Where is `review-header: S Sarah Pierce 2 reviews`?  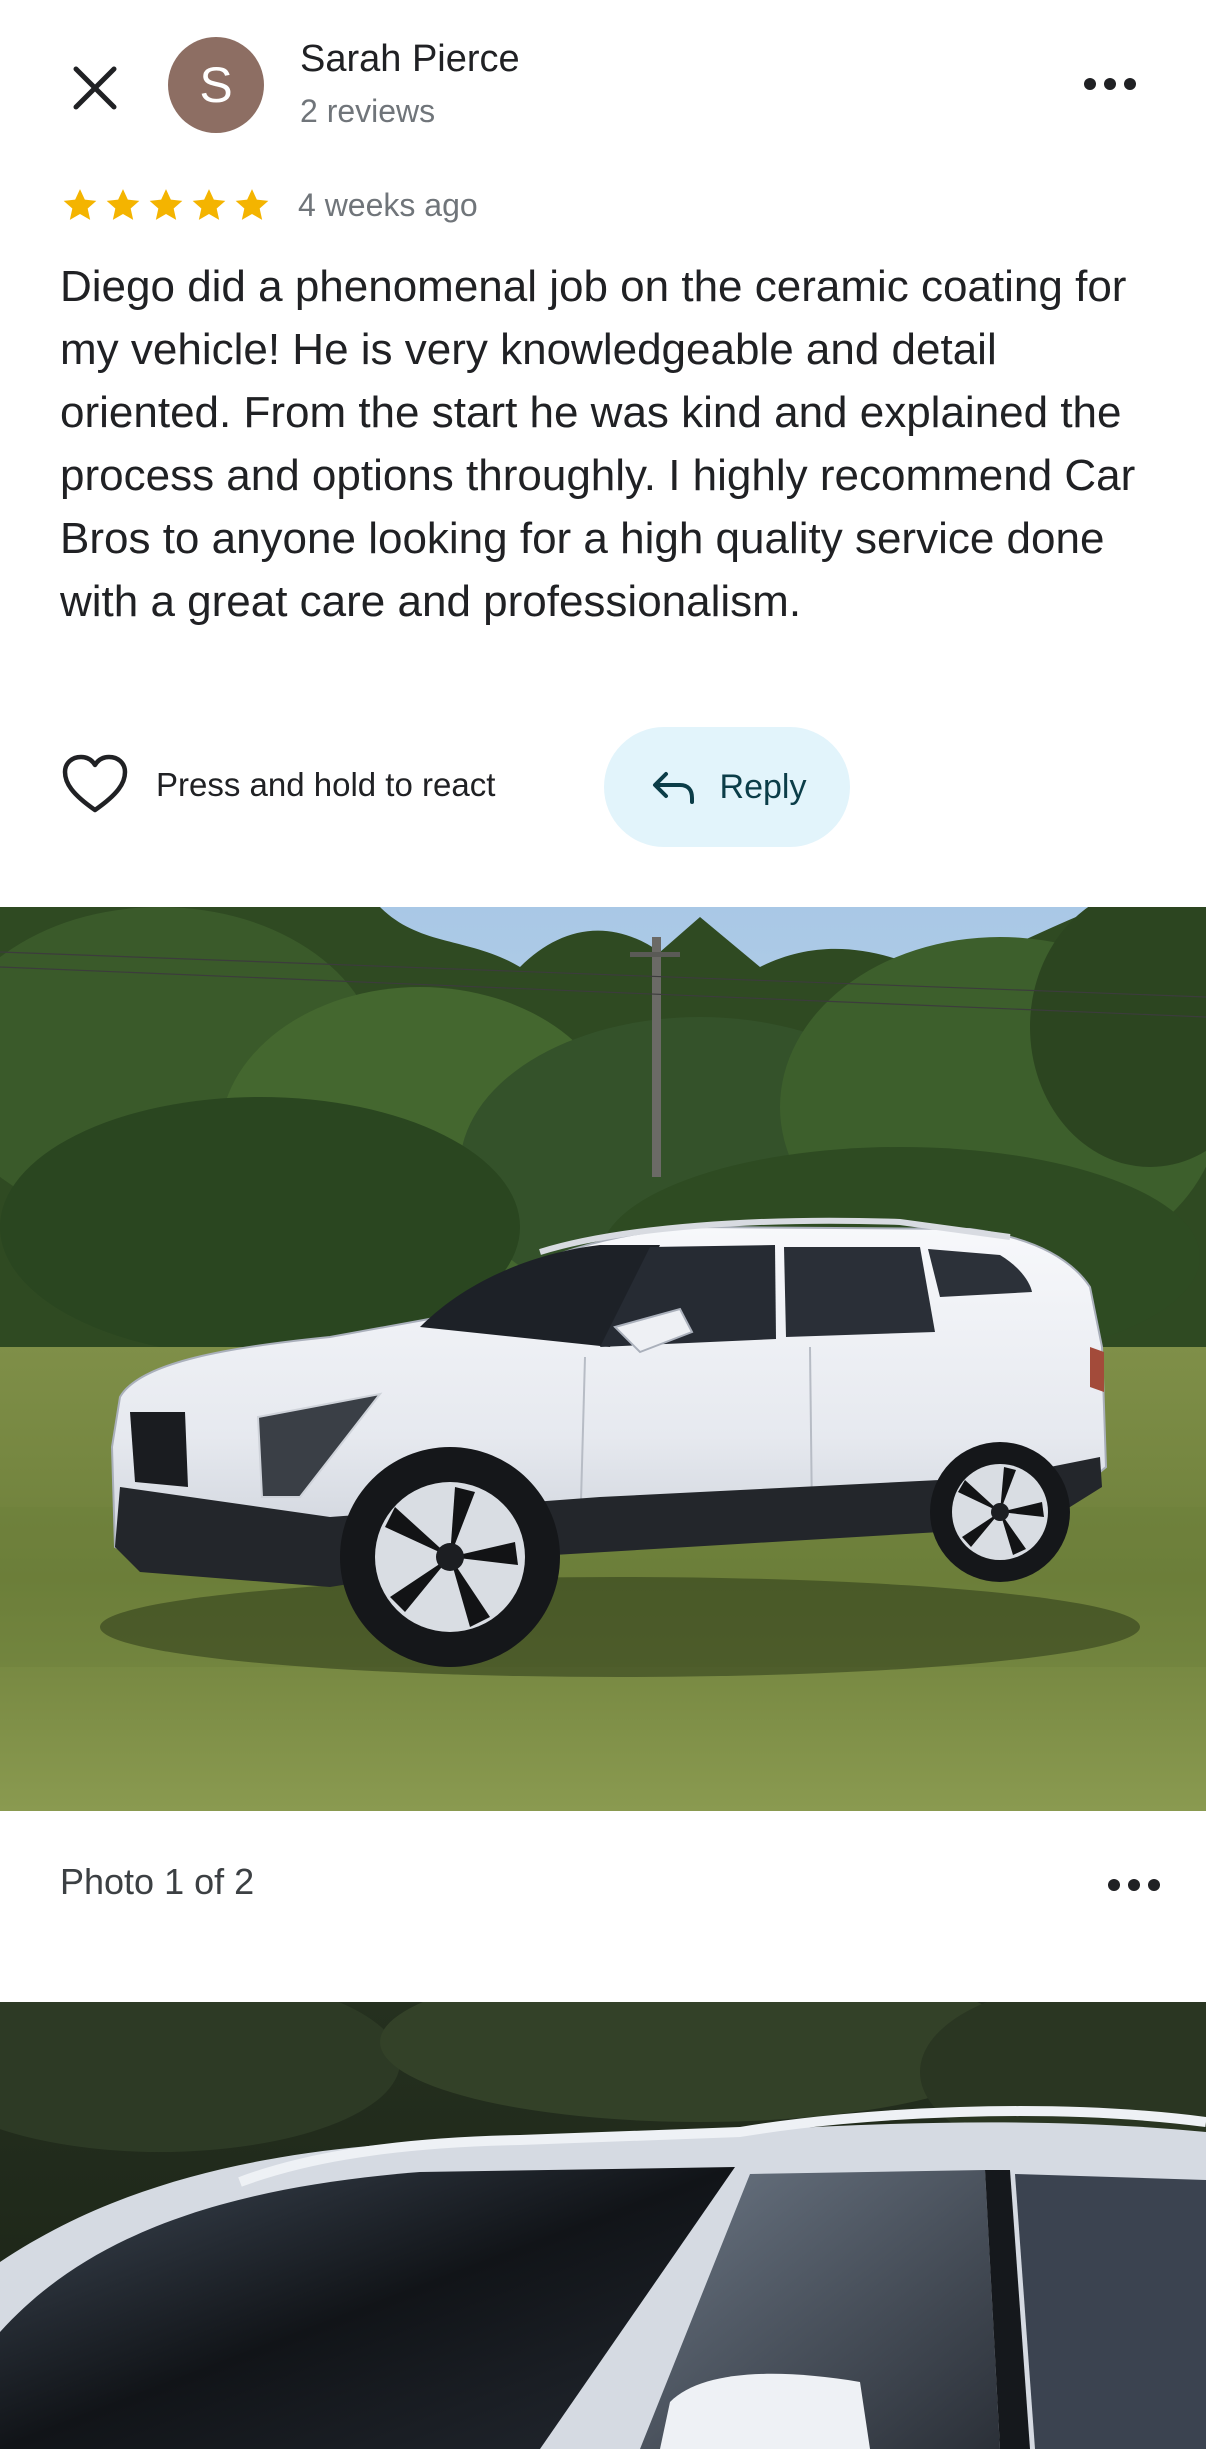
review-header: S Sarah Pierce 2 reviews is located at coordinates (603, 85).